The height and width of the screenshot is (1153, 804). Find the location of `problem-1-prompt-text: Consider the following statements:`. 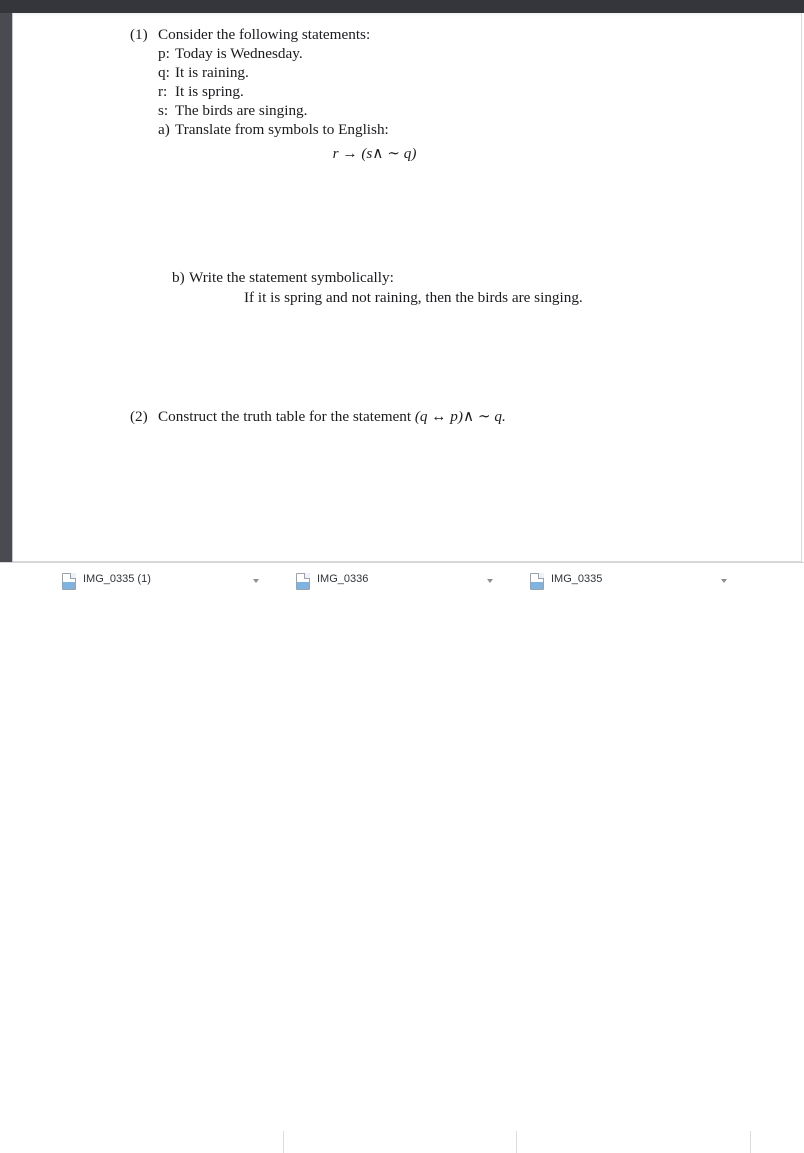

problem-1-prompt-text: Consider the following statements: is located at coordinates (264, 34).